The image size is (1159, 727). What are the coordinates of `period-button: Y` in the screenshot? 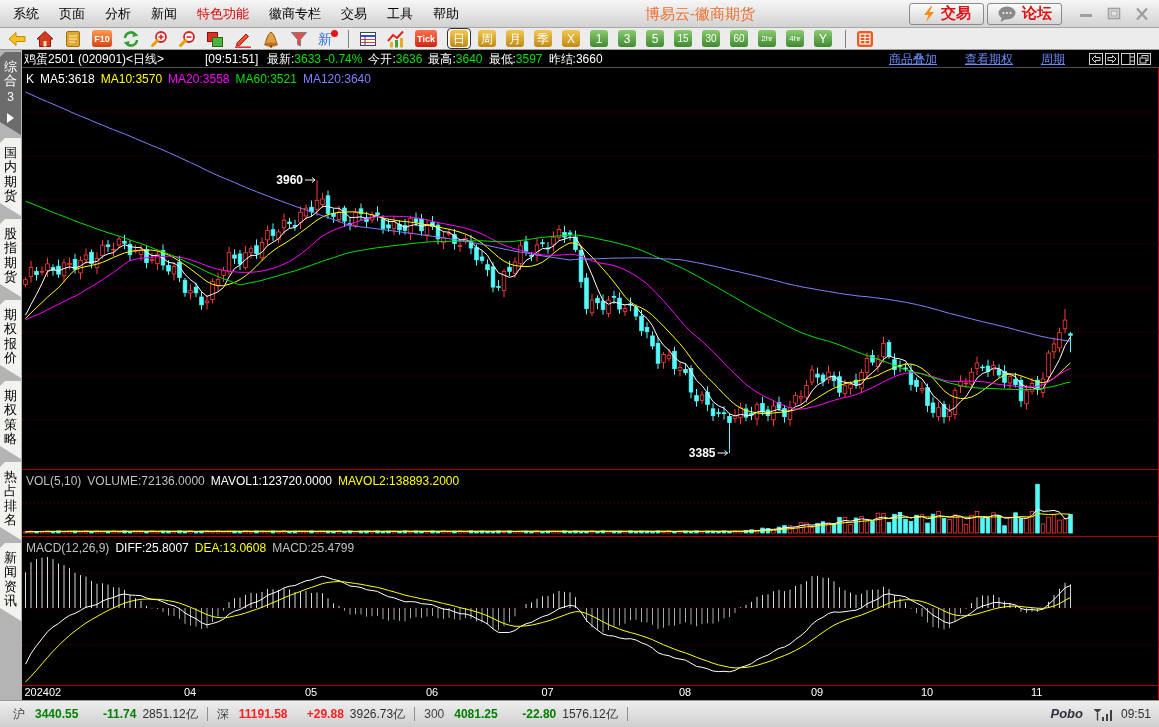 It's located at (823, 38).